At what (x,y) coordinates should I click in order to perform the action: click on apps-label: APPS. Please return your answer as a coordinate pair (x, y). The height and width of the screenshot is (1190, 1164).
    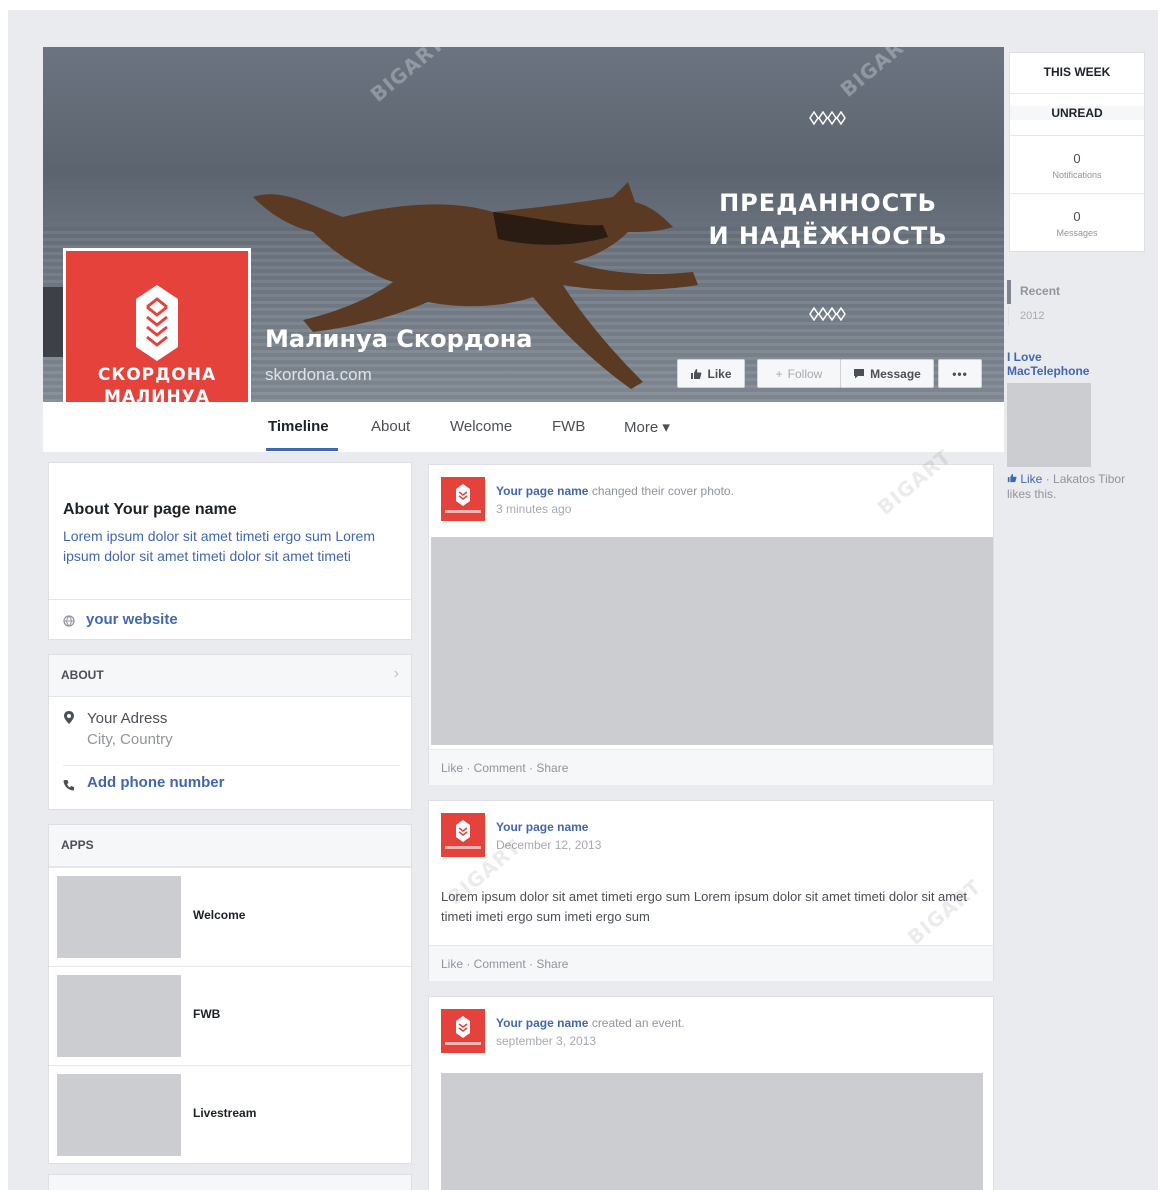
    Looking at the image, I should click on (77, 845).